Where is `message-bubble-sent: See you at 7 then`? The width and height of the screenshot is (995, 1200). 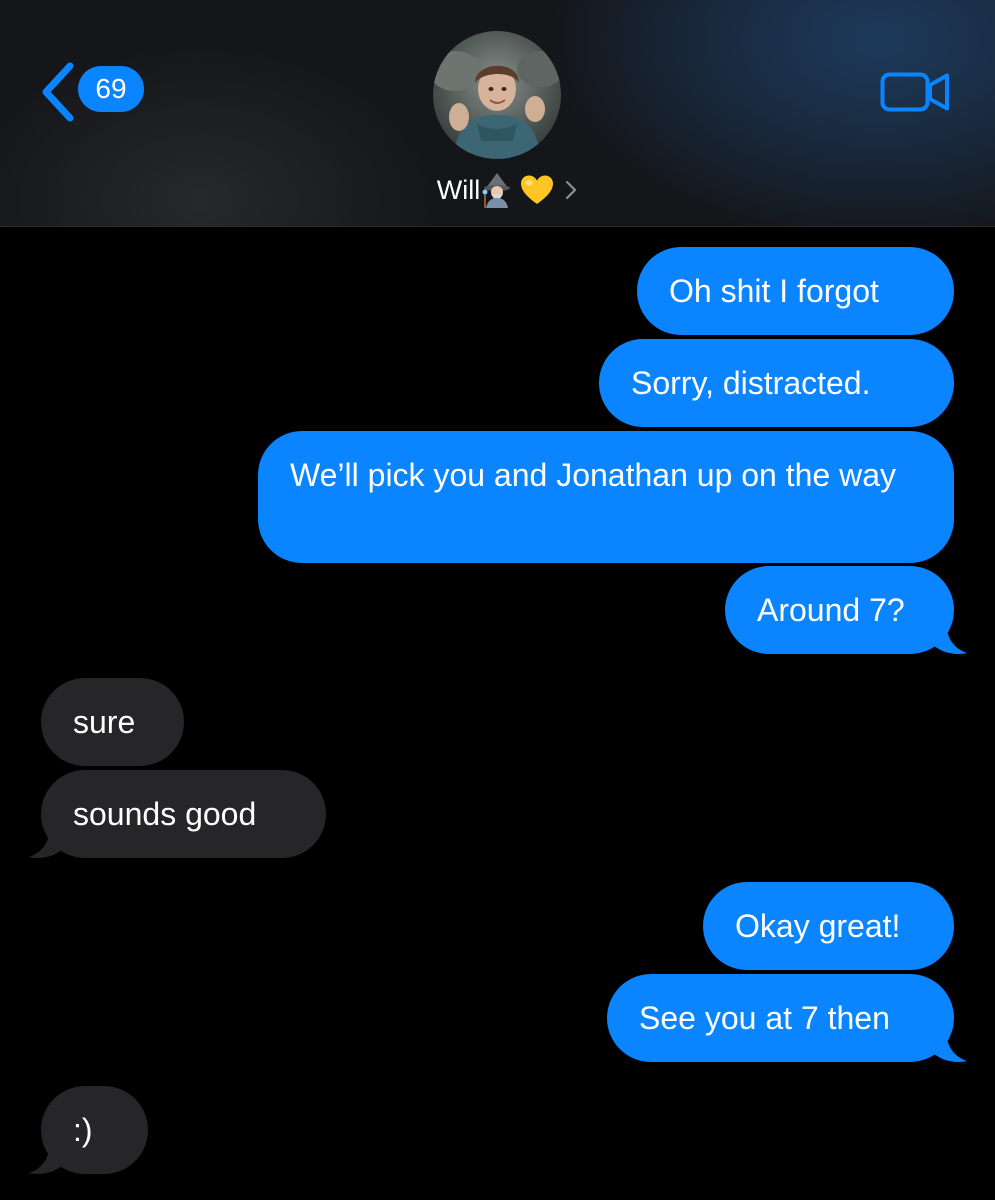
message-bubble-sent: See you at 7 then is located at coordinates (780, 1018).